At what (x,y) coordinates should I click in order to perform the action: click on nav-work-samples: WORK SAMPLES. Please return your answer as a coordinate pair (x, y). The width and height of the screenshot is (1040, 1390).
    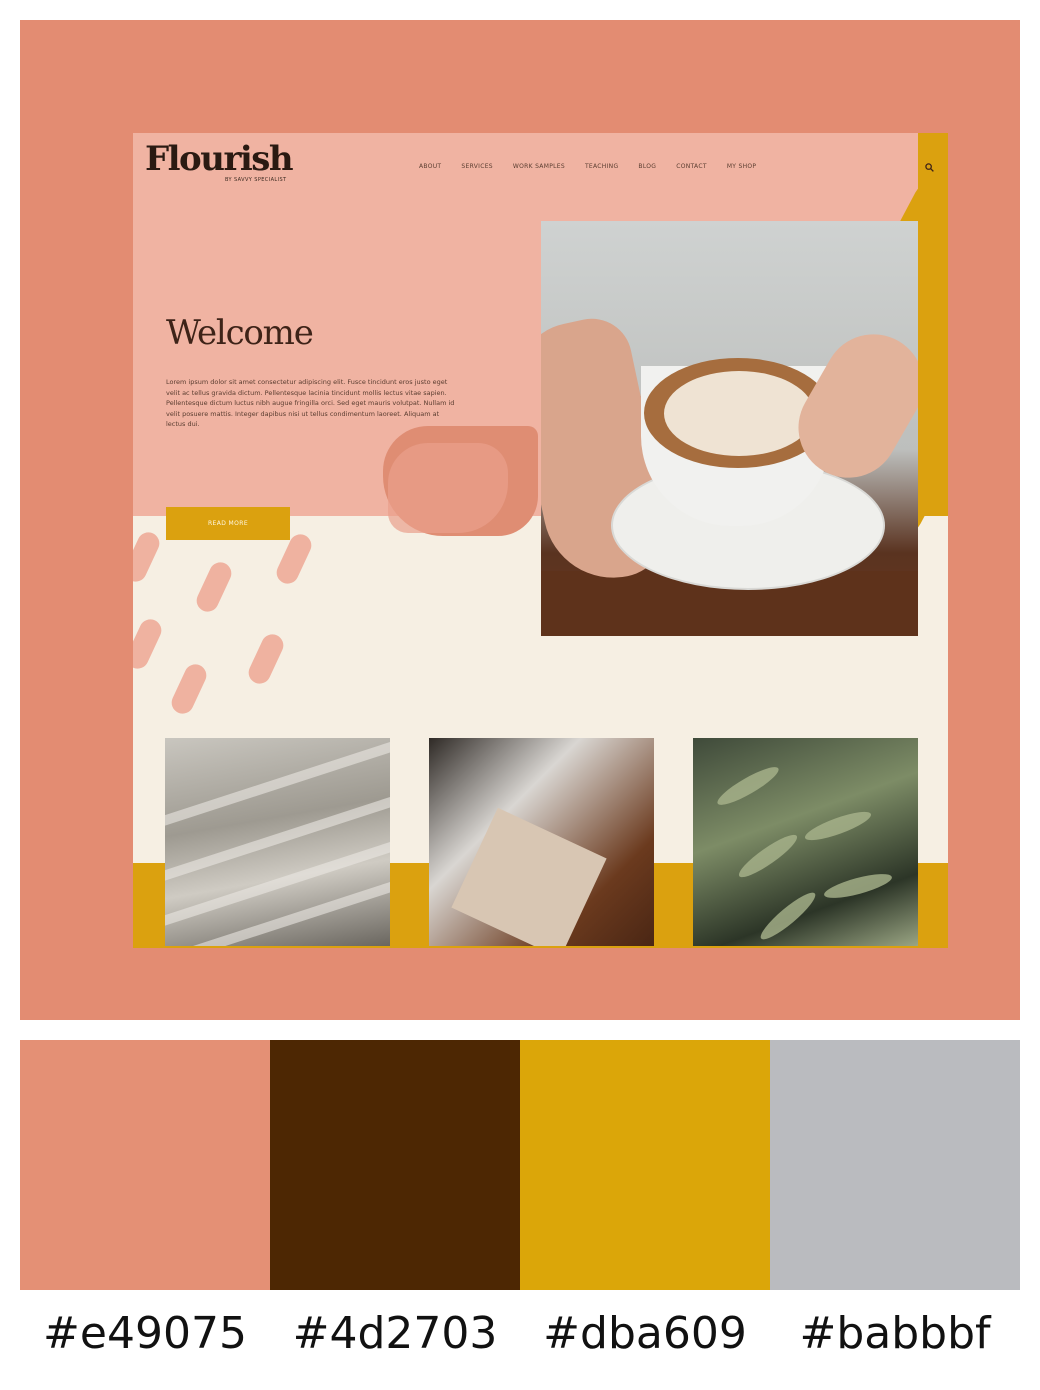
    Looking at the image, I should click on (539, 166).